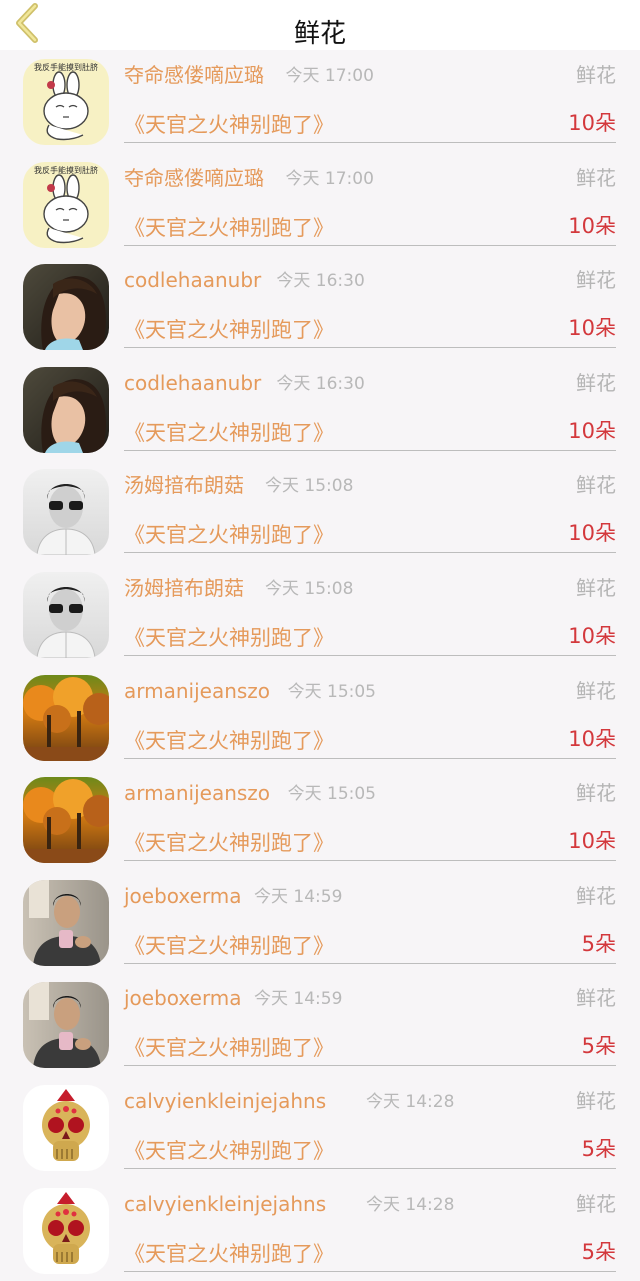  What do you see at coordinates (331, 794) in the screenshot?
I see `timestamp: 今天 15:05` at bounding box center [331, 794].